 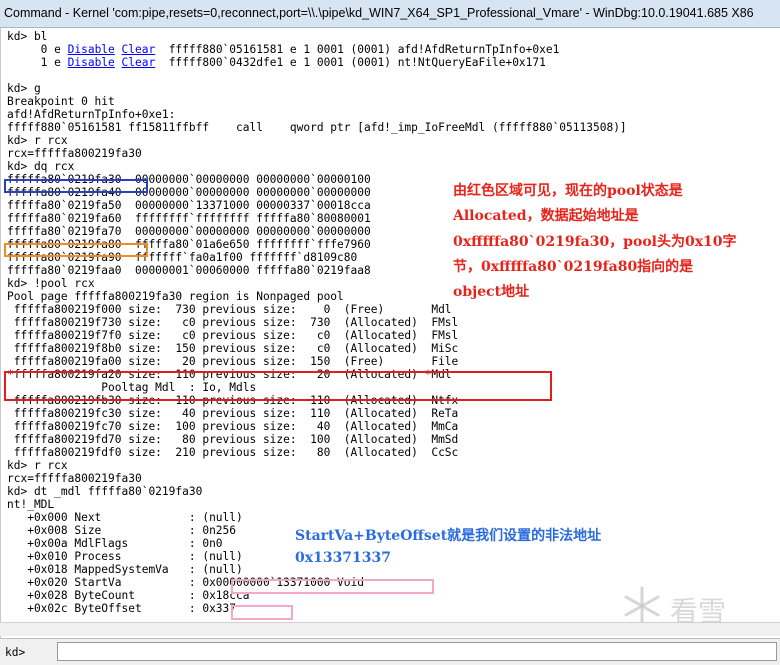 I want to click on command-bar: kd>, so click(x=390, y=651).